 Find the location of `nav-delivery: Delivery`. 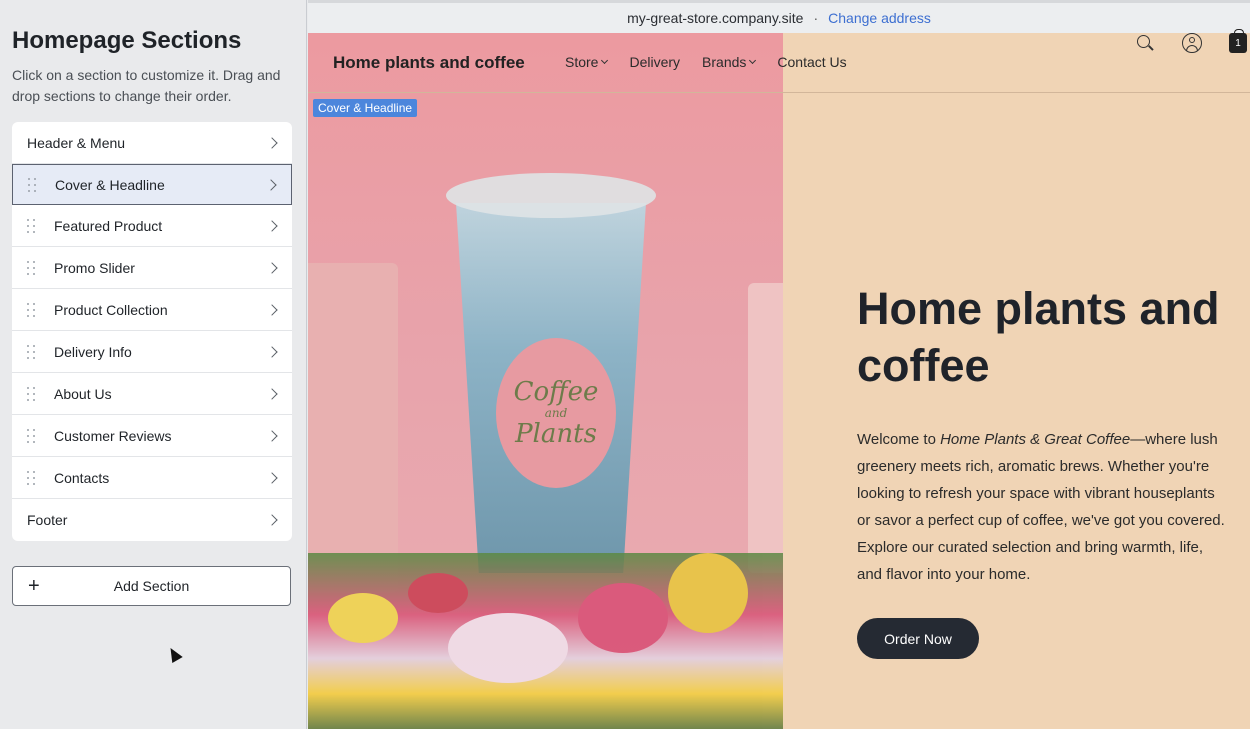

nav-delivery: Delivery is located at coordinates (654, 62).